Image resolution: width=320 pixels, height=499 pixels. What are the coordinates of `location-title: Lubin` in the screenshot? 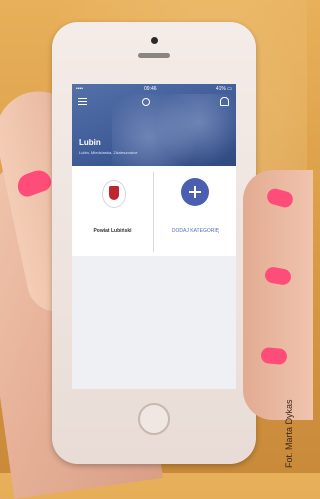 It's located at (90, 142).